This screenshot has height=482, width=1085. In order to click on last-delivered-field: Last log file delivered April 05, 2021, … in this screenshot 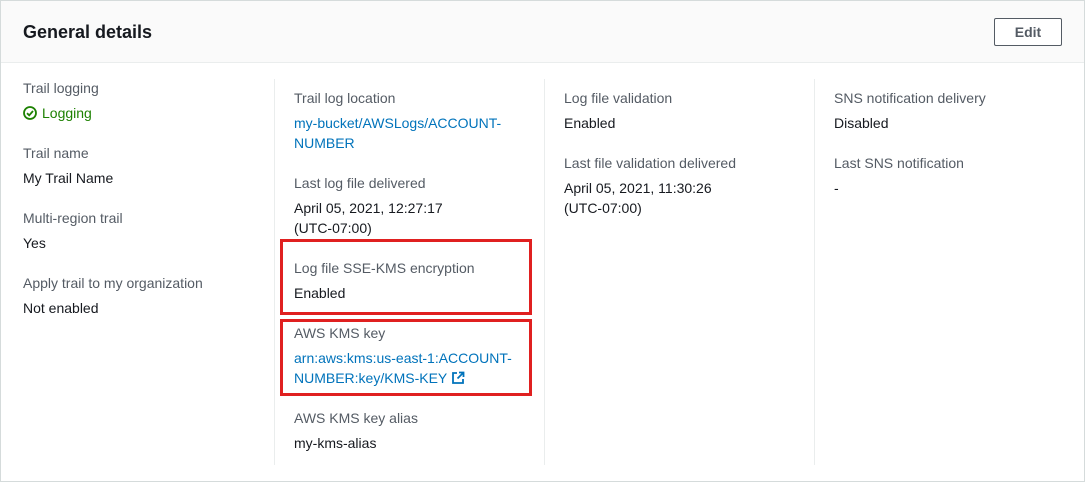, I will do `click(419, 205)`.